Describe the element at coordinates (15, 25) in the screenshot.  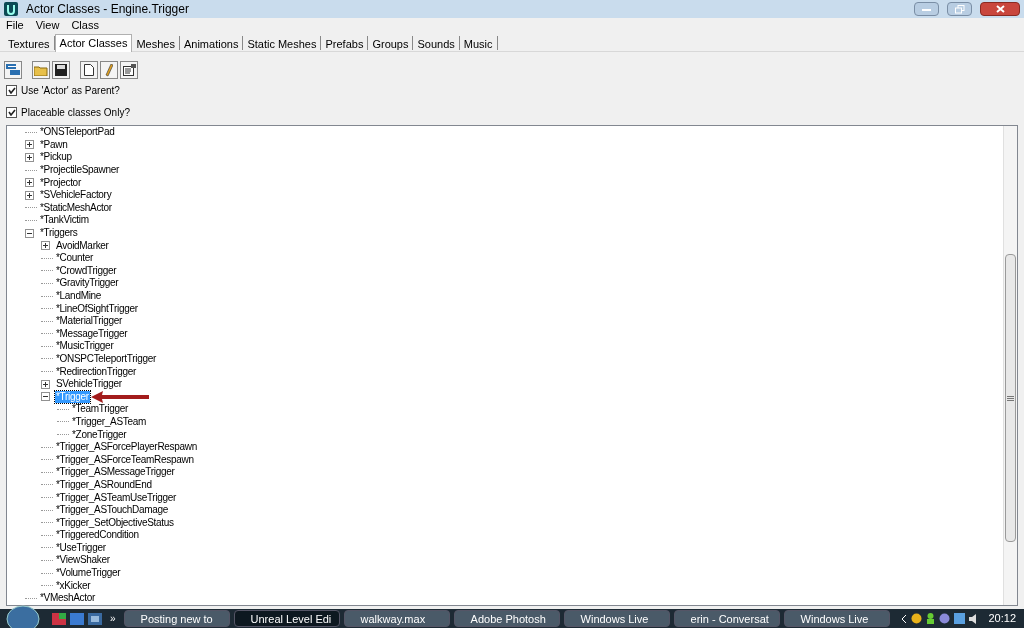
I see `menu-item: File` at that location.